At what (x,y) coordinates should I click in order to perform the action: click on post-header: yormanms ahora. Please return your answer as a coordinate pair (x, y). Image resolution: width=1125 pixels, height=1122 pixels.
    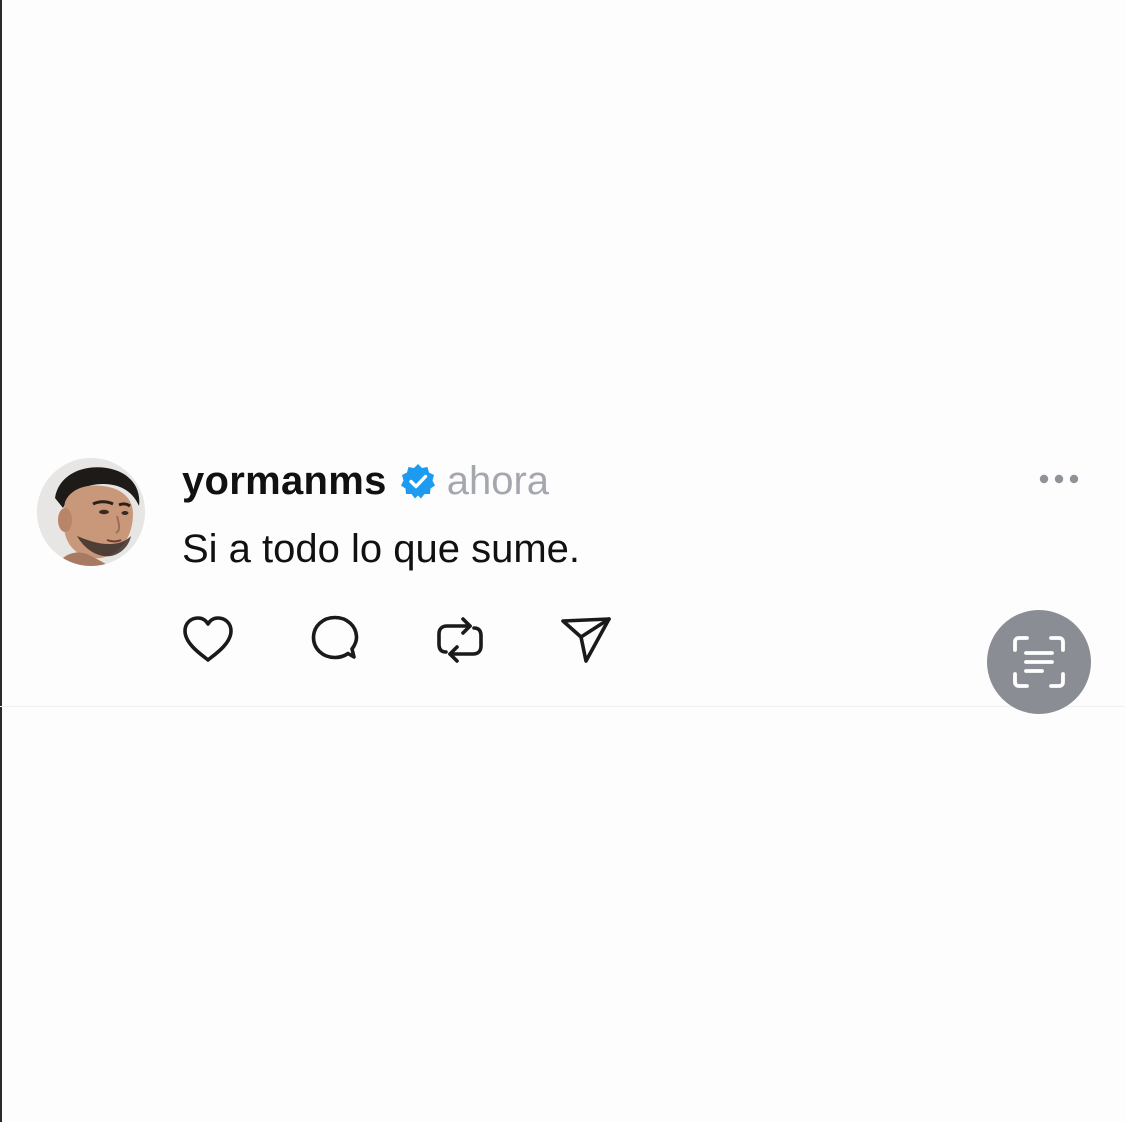
    Looking at the image, I should click on (365, 481).